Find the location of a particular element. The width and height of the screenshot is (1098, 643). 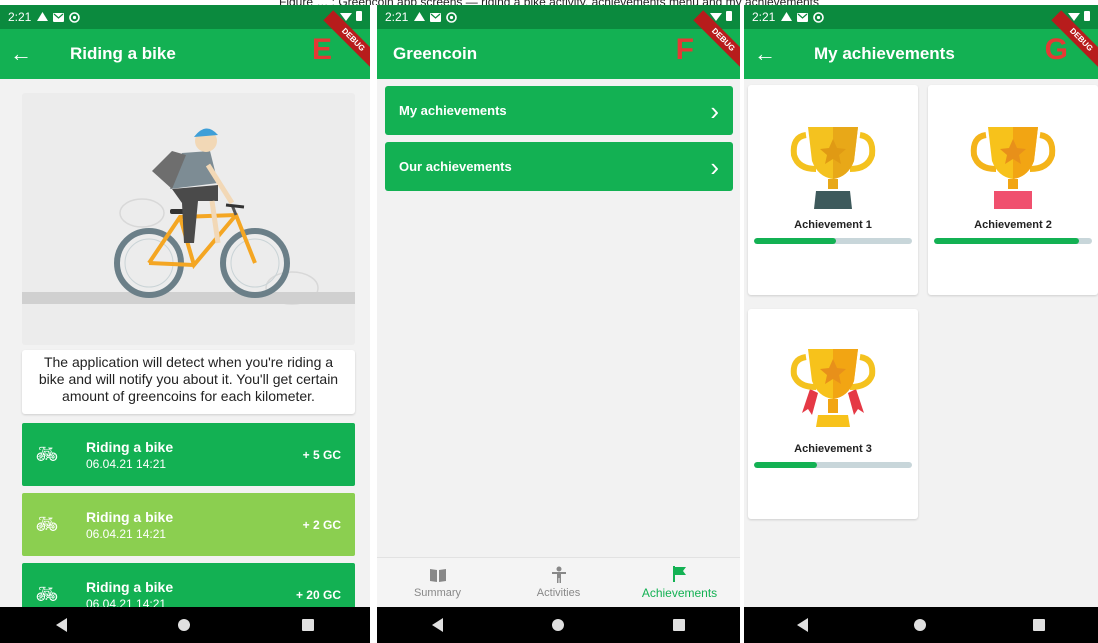

tab-summary: Summary is located at coordinates (437, 582).